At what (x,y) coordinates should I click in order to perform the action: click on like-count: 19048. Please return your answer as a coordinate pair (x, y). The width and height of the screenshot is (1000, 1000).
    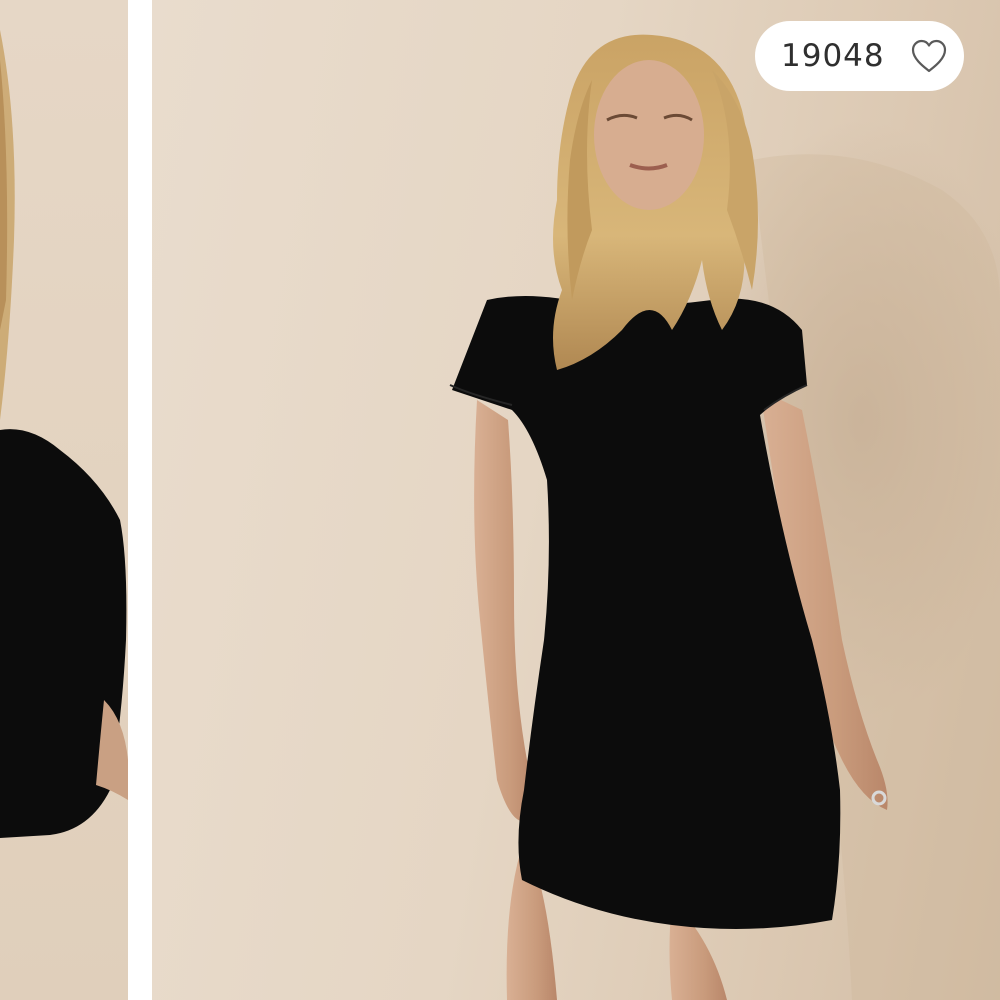
    Looking at the image, I should click on (833, 56).